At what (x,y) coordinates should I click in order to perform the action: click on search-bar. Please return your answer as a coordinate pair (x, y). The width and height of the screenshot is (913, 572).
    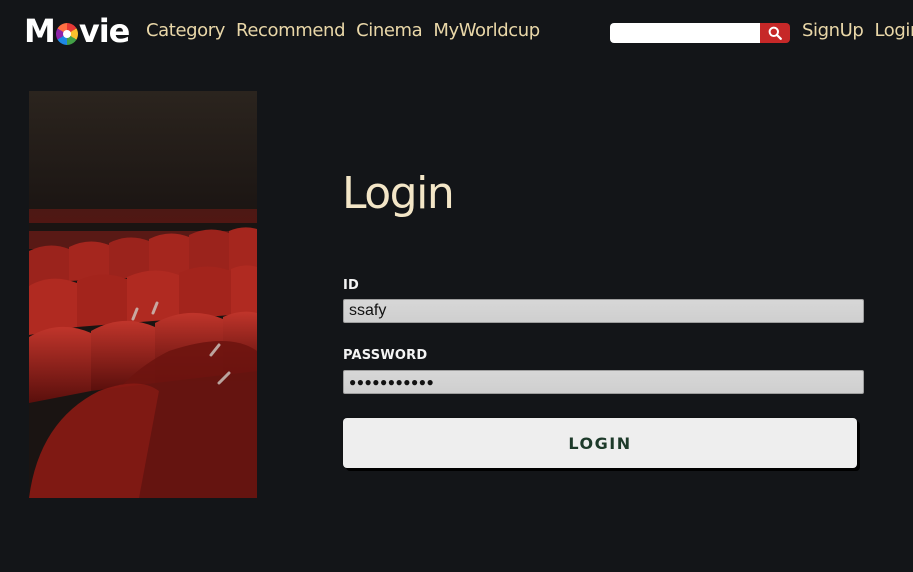
    Looking at the image, I should click on (700, 33).